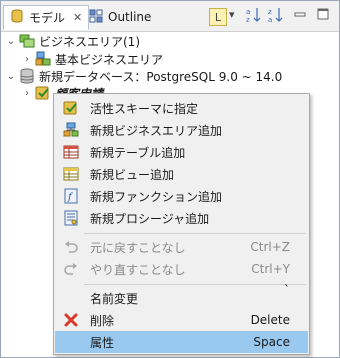  I want to click on menu-item-add-procedure: 新規プロシージャ追加, so click(181, 218).